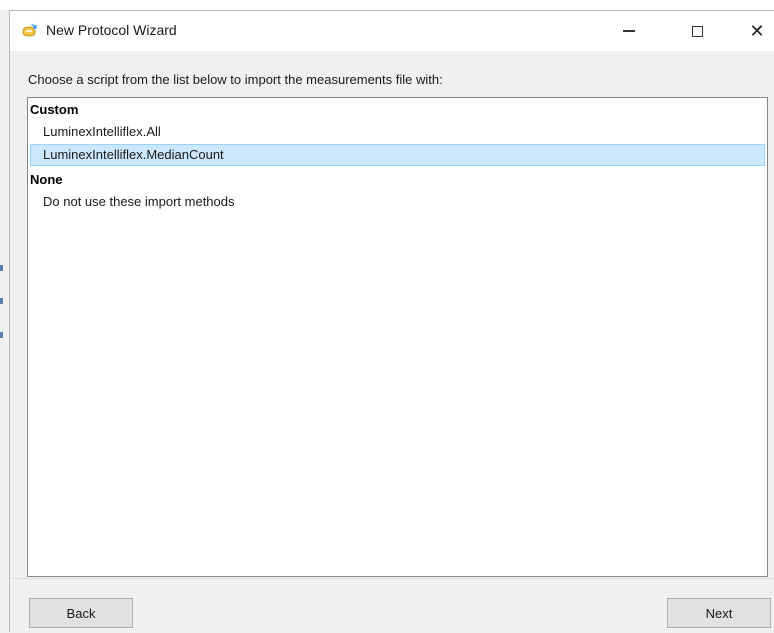 This screenshot has width=774, height=633. I want to click on back-button: Back, so click(81, 613).